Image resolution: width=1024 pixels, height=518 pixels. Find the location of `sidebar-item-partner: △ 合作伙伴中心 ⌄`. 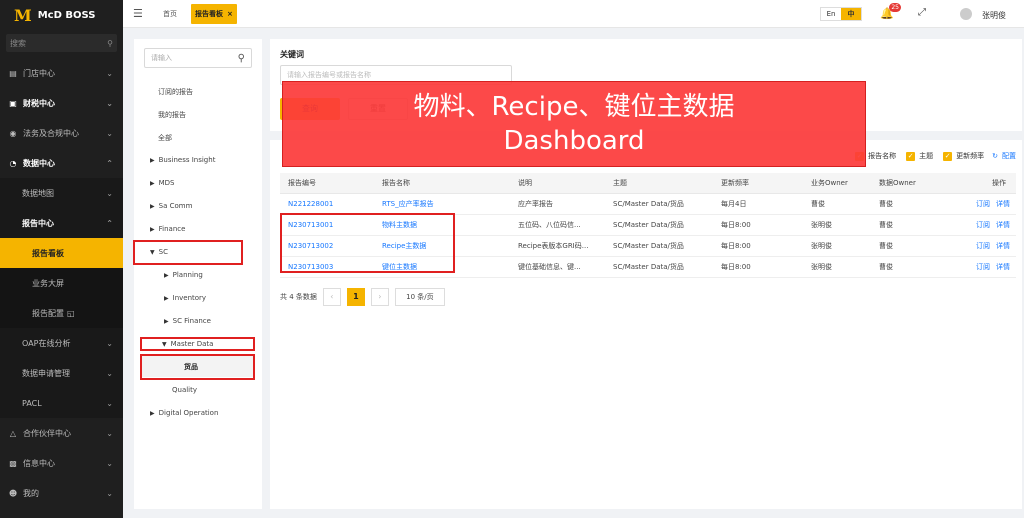

sidebar-item-partner: △ 合作伙伴中心 ⌄ is located at coordinates (61, 433).